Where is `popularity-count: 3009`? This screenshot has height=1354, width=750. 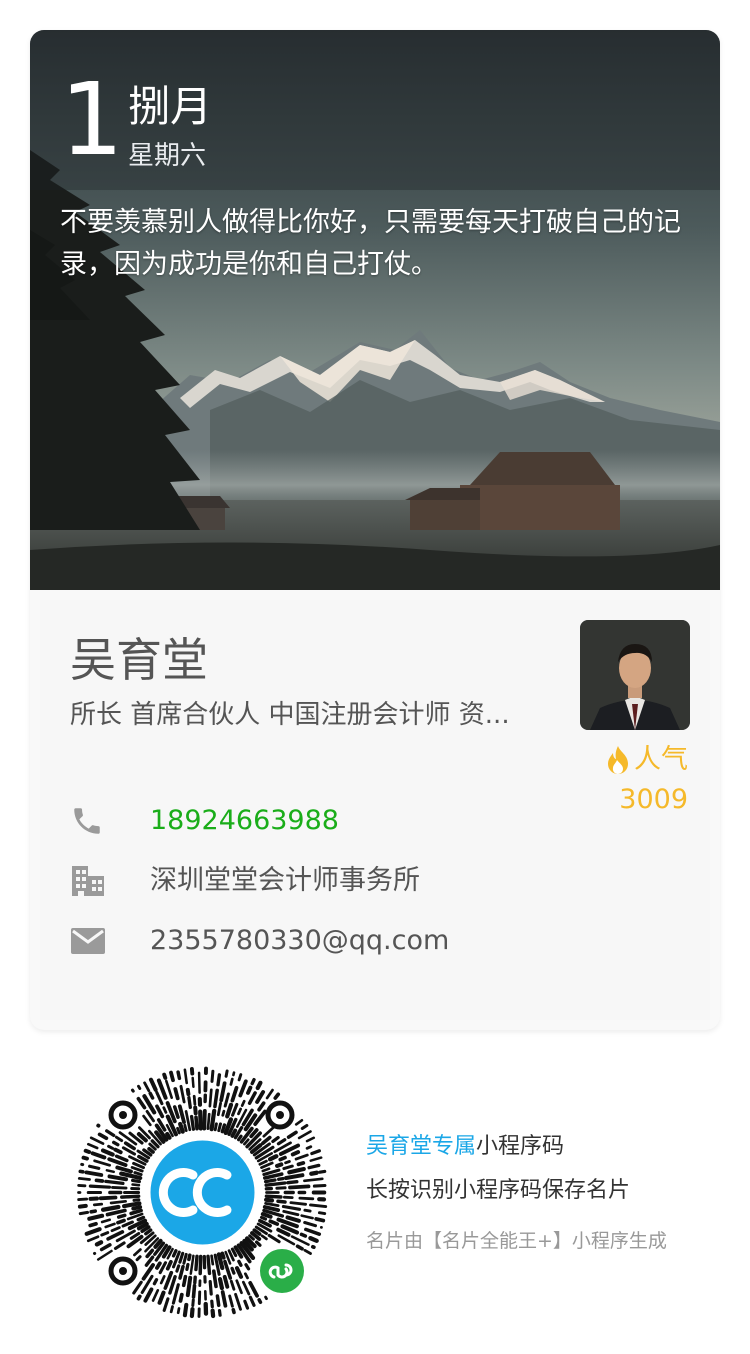 popularity-count: 3009 is located at coordinates (653, 799).